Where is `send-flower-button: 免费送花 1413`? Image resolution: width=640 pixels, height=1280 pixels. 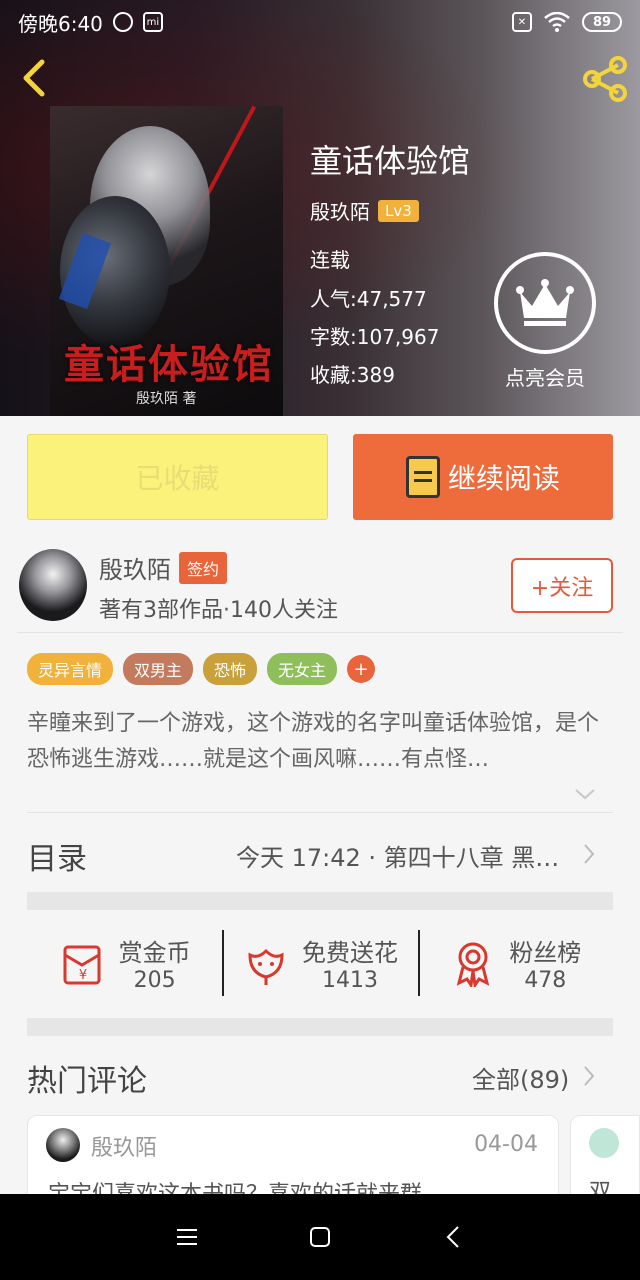
send-flower-button: 免费送花 1413 is located at coordinates (319, 963).